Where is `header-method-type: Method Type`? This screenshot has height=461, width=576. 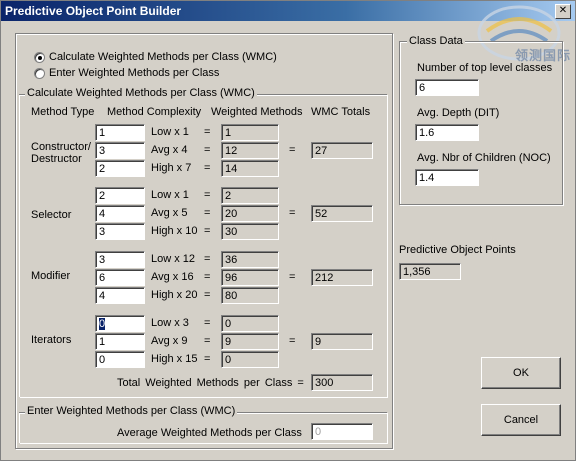
header-method-type: Method Type is located at coordinates (63, 112).